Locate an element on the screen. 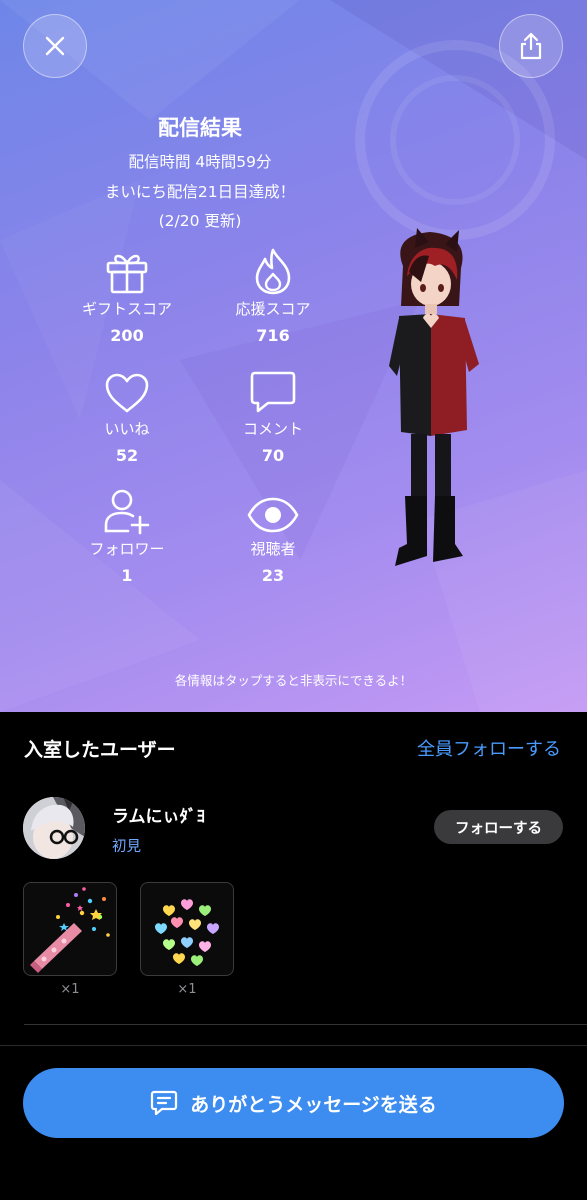 This screenshot has height=1200, width=587. stat-support-score: 応援スコア 716 is located at coordinates (273, 294).